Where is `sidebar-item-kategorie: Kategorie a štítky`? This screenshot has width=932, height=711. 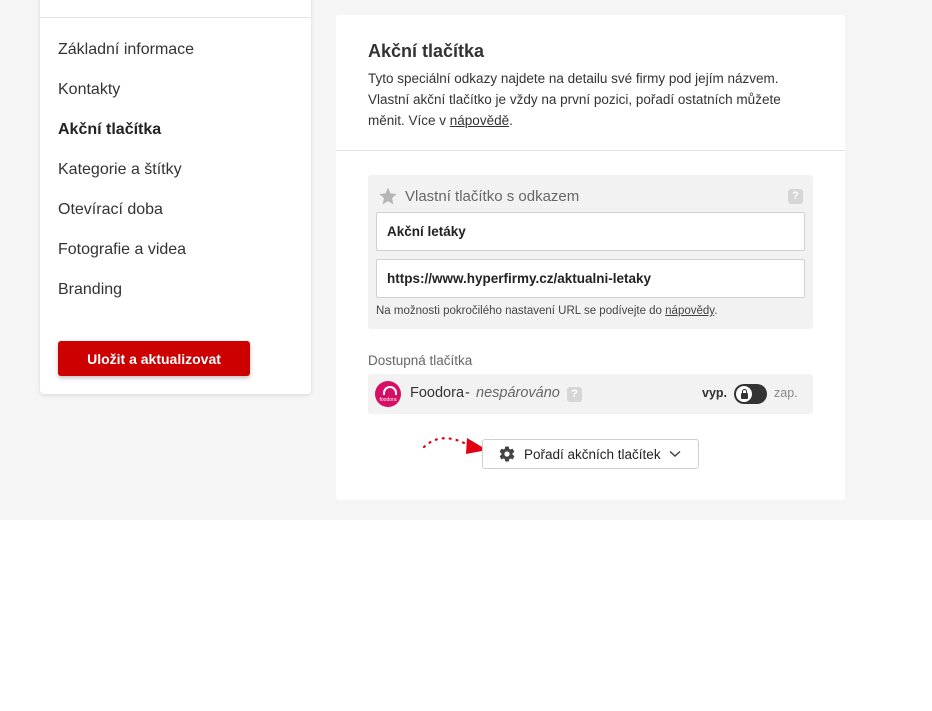 sidebar-item-kategorie: Kategorie a štítky is located at coordinates (126, 178).